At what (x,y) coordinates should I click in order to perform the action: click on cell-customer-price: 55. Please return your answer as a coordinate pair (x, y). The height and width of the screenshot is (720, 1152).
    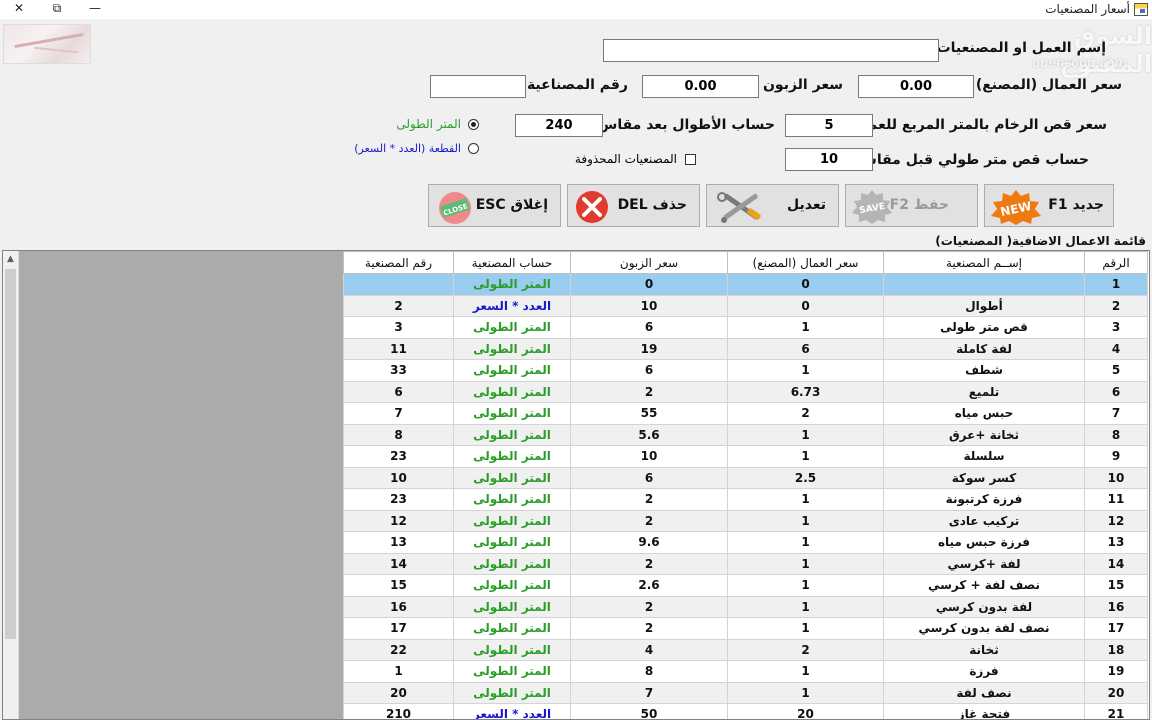
    Looking at the image, I should click on (649, 413).